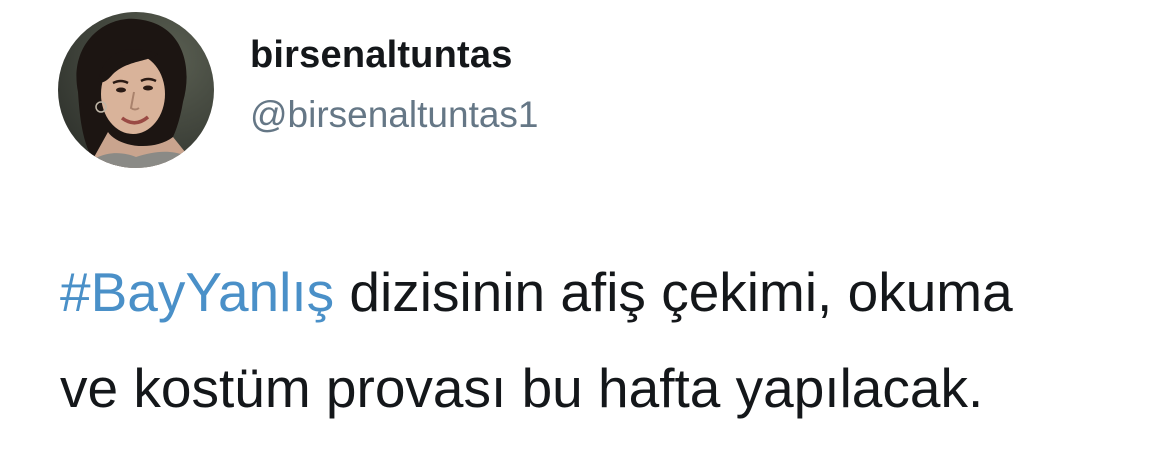 Image resolution: width=1151 pixels, height=466 pixels. I want to click on hashtag-link: #BayYanlış, so click(197, 292).